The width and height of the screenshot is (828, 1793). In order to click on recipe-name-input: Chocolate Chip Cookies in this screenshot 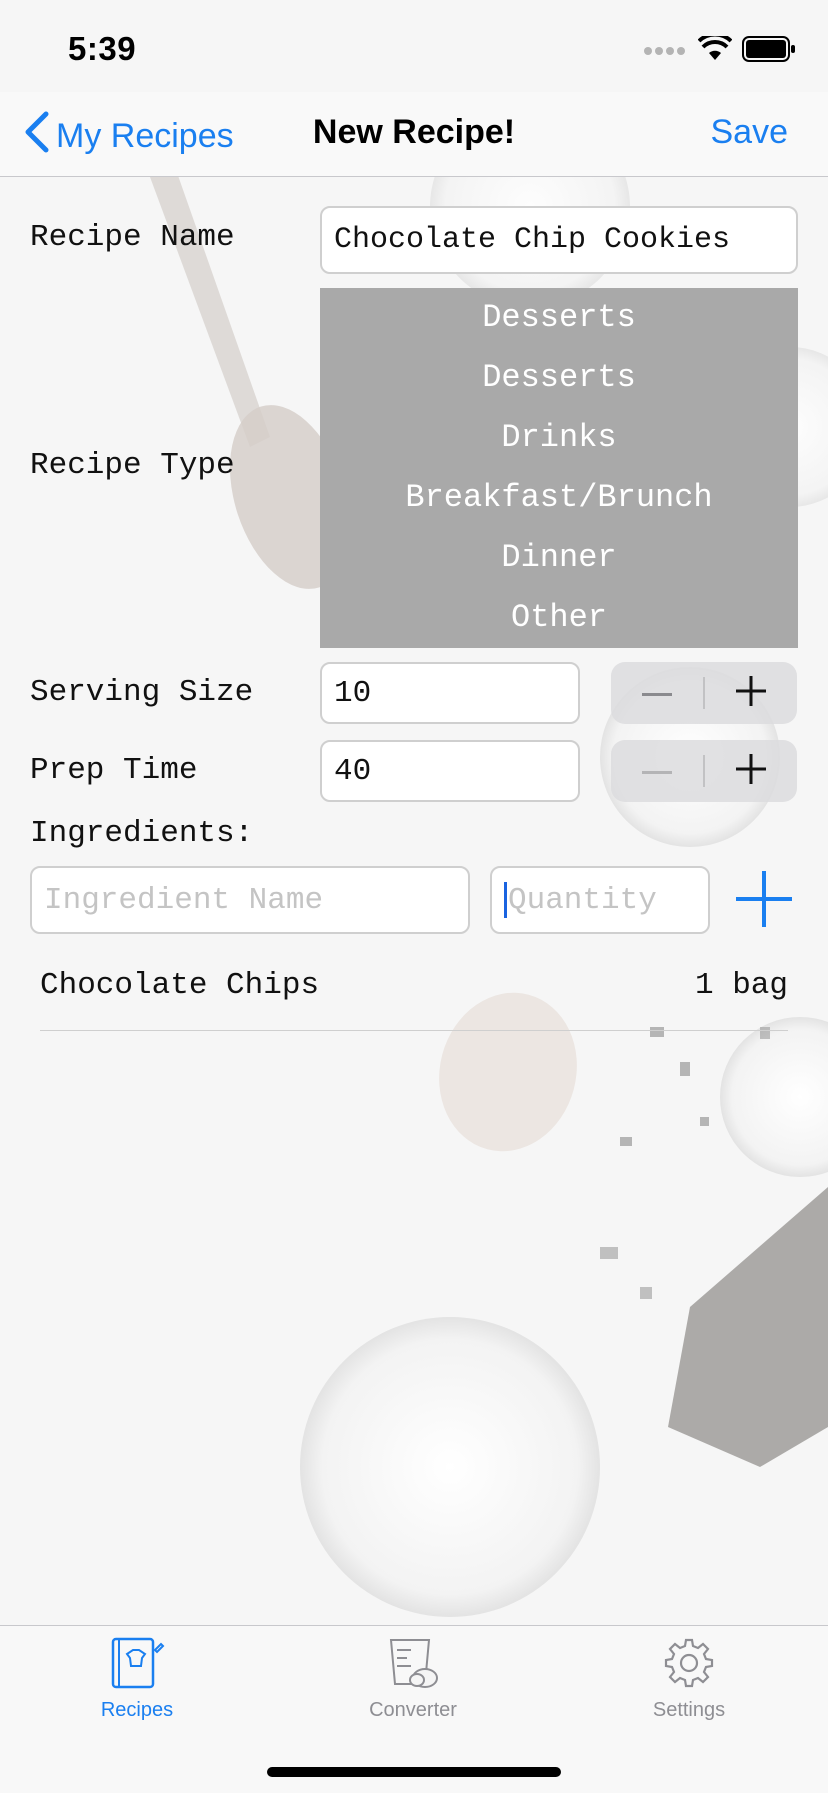, I will do `click(559, 240)`.